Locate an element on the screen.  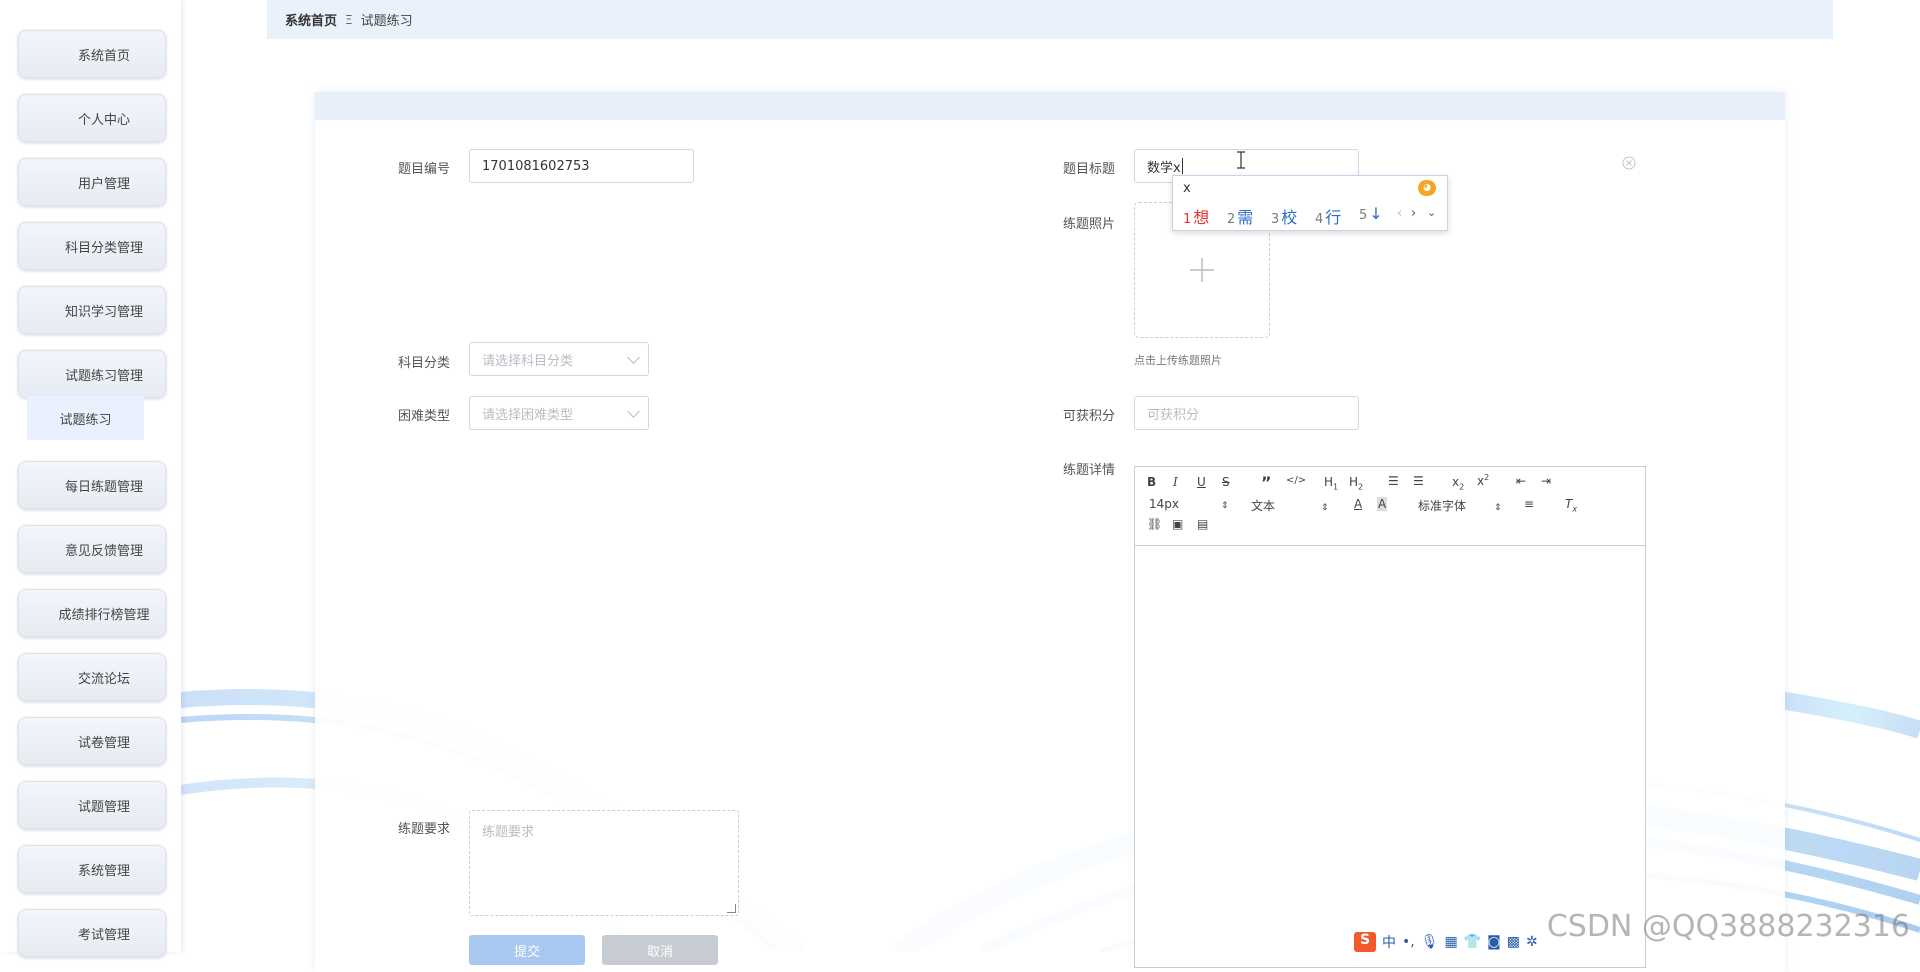
sidebar-item-users: 用户管理 is located at coordinates (92, 182).